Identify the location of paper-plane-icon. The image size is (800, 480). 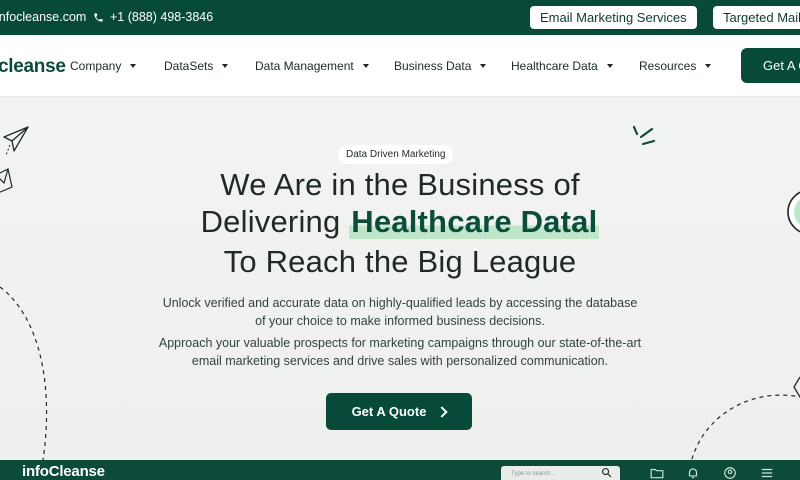
(16, 141).